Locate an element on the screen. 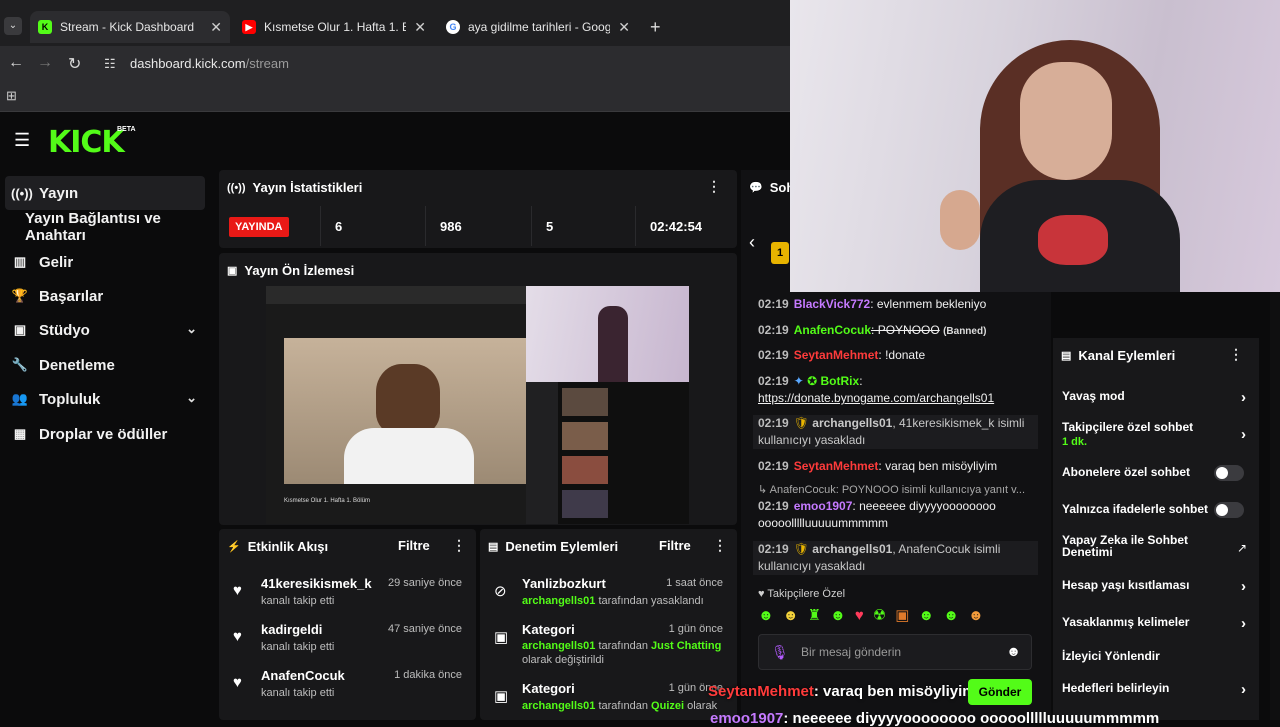 This screenshot has height=727, width=1280. chat-username: emoo1907 is located at coordinates (823, 506).